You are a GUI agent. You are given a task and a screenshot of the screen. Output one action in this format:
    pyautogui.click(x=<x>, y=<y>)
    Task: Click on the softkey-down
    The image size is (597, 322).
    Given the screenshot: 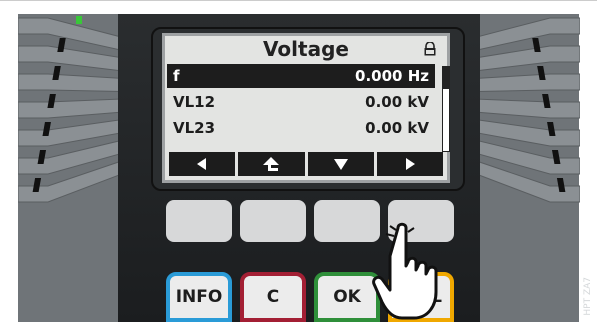 What is the action you would take?
    pyautogui.click(x=340, y=164)
    